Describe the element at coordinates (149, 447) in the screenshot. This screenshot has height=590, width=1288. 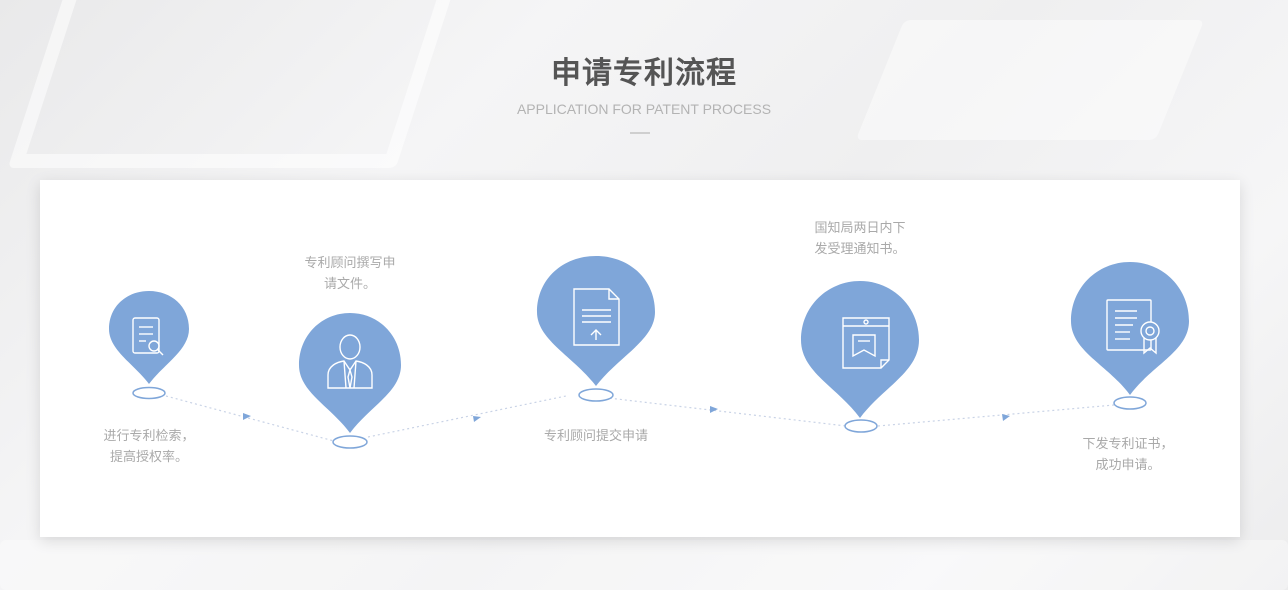
I see `step-description: 进行专利检索， 提高授权率。` at that location.